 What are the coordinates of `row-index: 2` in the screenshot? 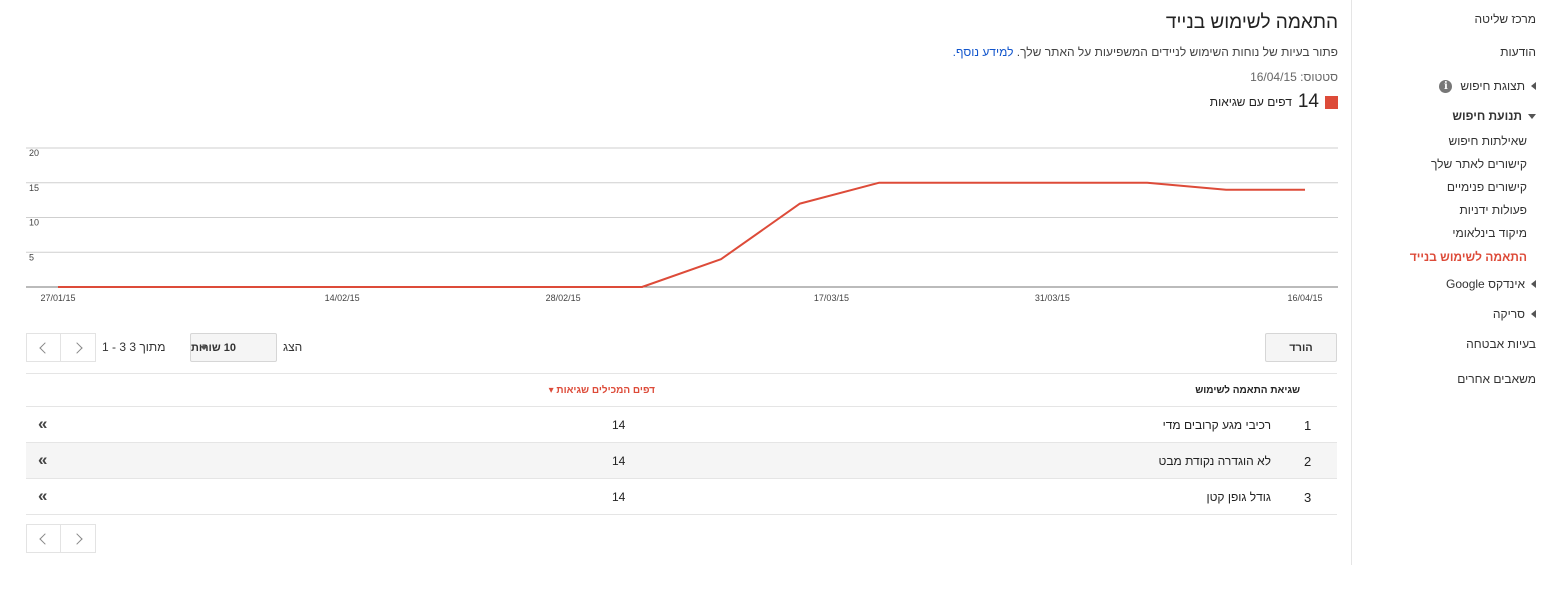 It's located at (1308, 461).